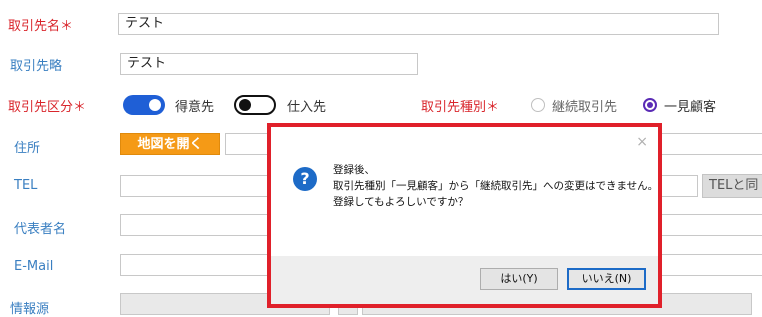  Describe the element at coordinates (496, 186) in the screenshot. I see `dialog-message-line-2: 取引先種別「一見顧客」から「継続取引先」への変更はできません。` at that location.